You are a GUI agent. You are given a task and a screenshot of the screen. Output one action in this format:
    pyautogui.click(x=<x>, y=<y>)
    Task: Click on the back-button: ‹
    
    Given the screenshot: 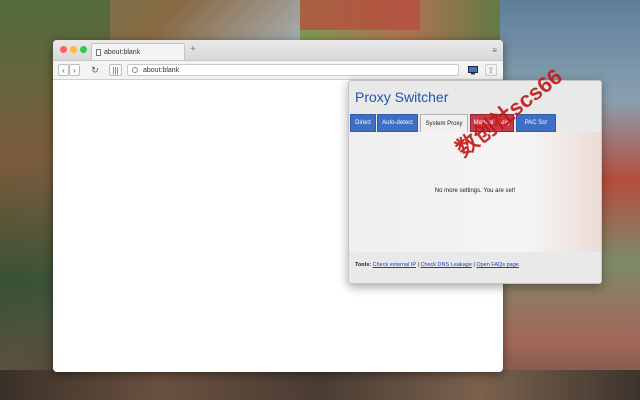 What is the action you would take?
    pyautogui.click(x=63, y=70)
    